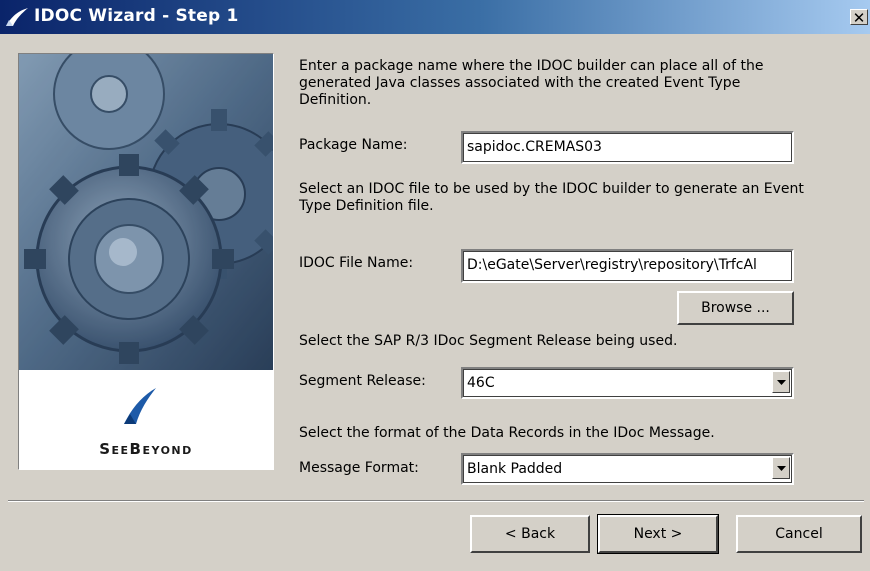 This screenshot has height=571, width=870. Describe the element at coordinates (140, 406) in the screenshot. I see `seebeyond-swoosh-icon` at that location.